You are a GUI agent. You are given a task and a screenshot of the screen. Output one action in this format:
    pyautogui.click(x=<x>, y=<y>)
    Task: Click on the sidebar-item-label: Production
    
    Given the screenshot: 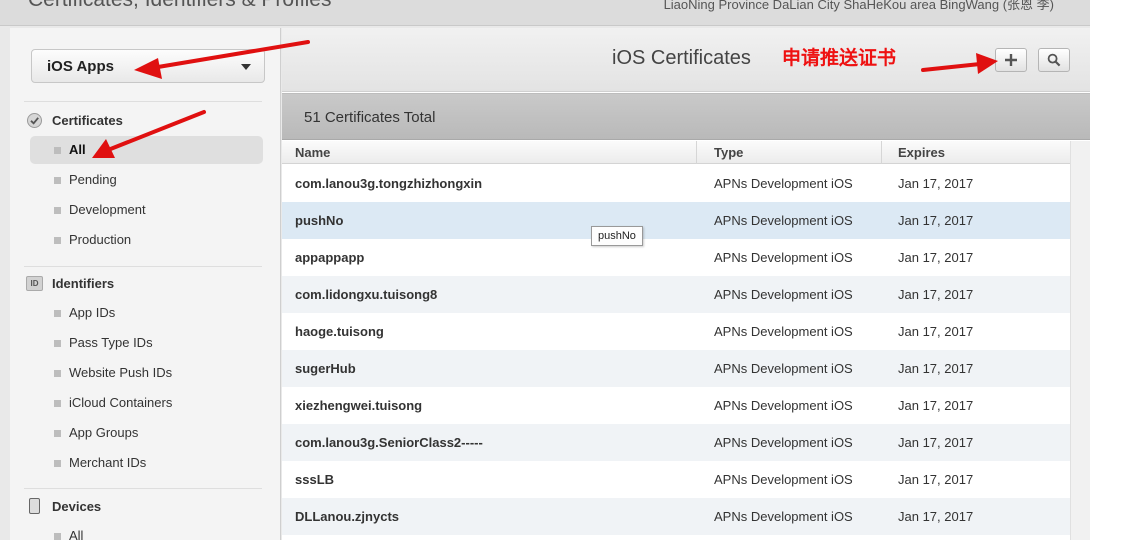 What is the action you would take?
    pyautogui.click(x=100, y=239)
    